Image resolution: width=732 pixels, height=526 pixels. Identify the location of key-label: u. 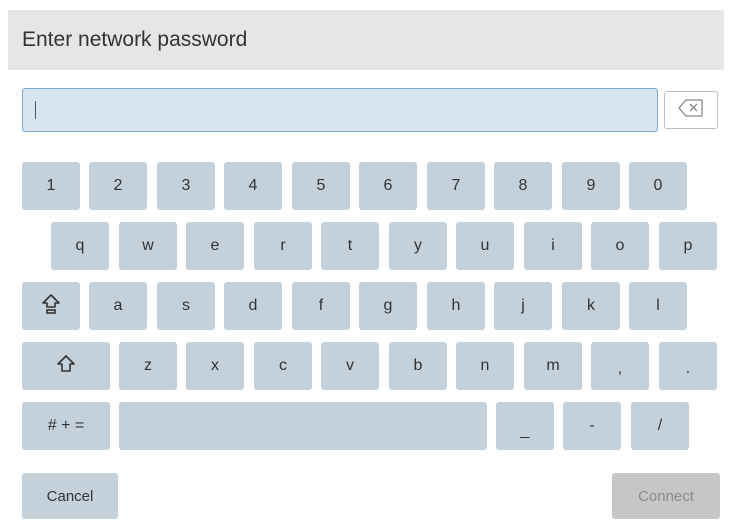
(485, 245).